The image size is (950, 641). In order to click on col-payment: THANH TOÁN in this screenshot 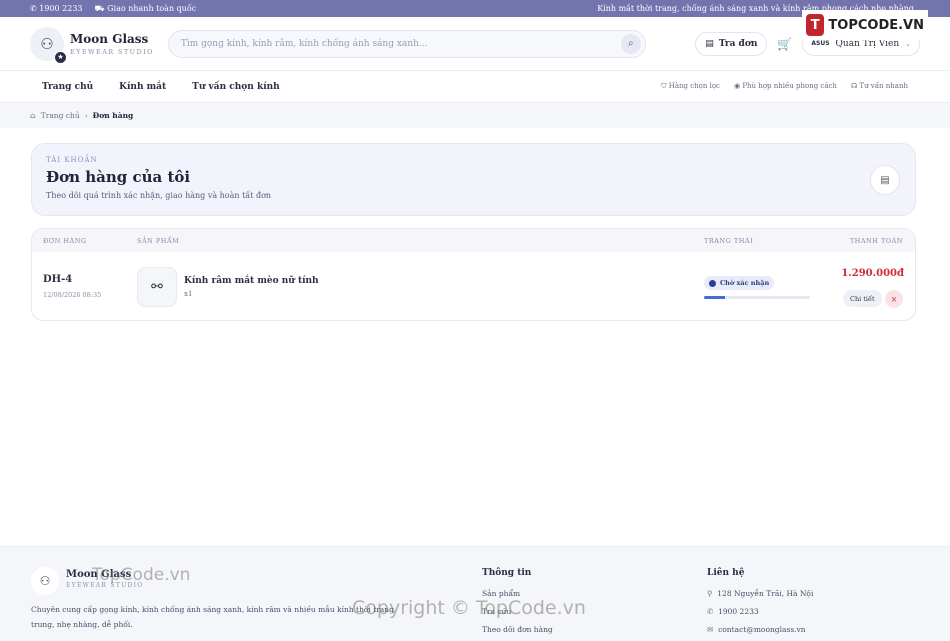, I will do `click(876, 240)`.